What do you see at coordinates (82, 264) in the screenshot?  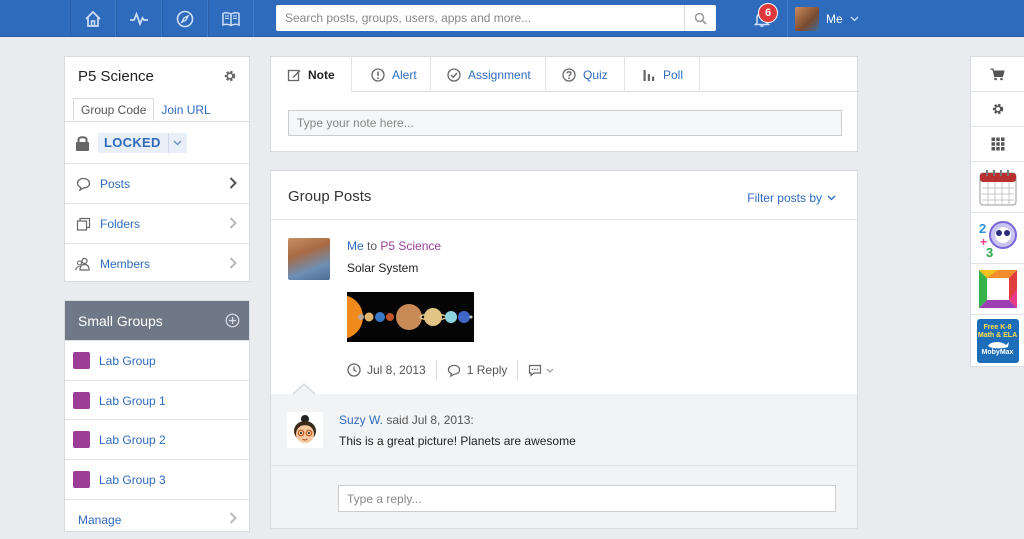 I see `members-icon` at bounding box center [82, 264].